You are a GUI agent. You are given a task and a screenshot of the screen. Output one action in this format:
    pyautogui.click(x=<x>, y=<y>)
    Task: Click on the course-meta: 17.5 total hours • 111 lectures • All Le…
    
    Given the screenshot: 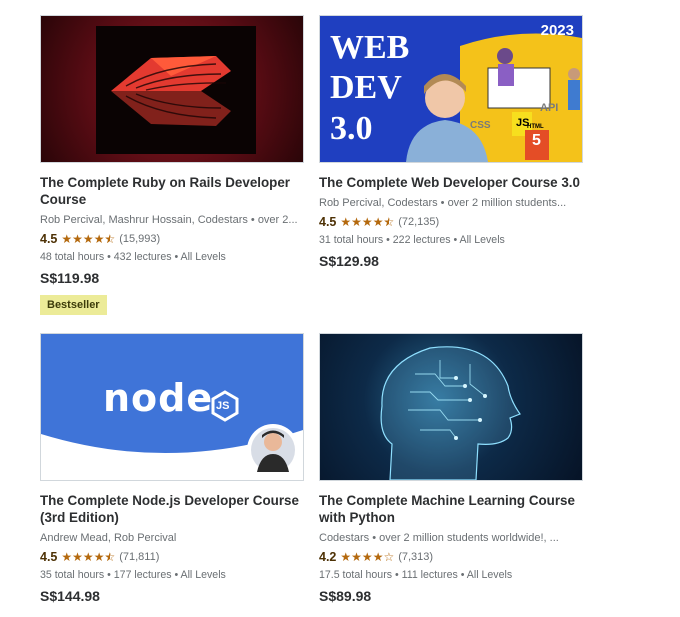 What is the action you would take?
    pyautogui.click(x=416, y=575)
    